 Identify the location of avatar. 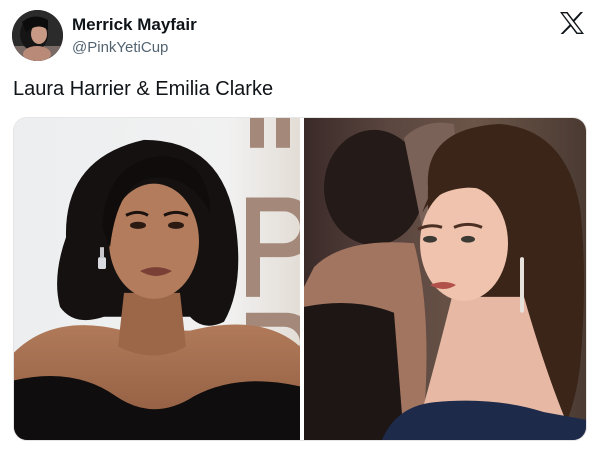
(37, 35).